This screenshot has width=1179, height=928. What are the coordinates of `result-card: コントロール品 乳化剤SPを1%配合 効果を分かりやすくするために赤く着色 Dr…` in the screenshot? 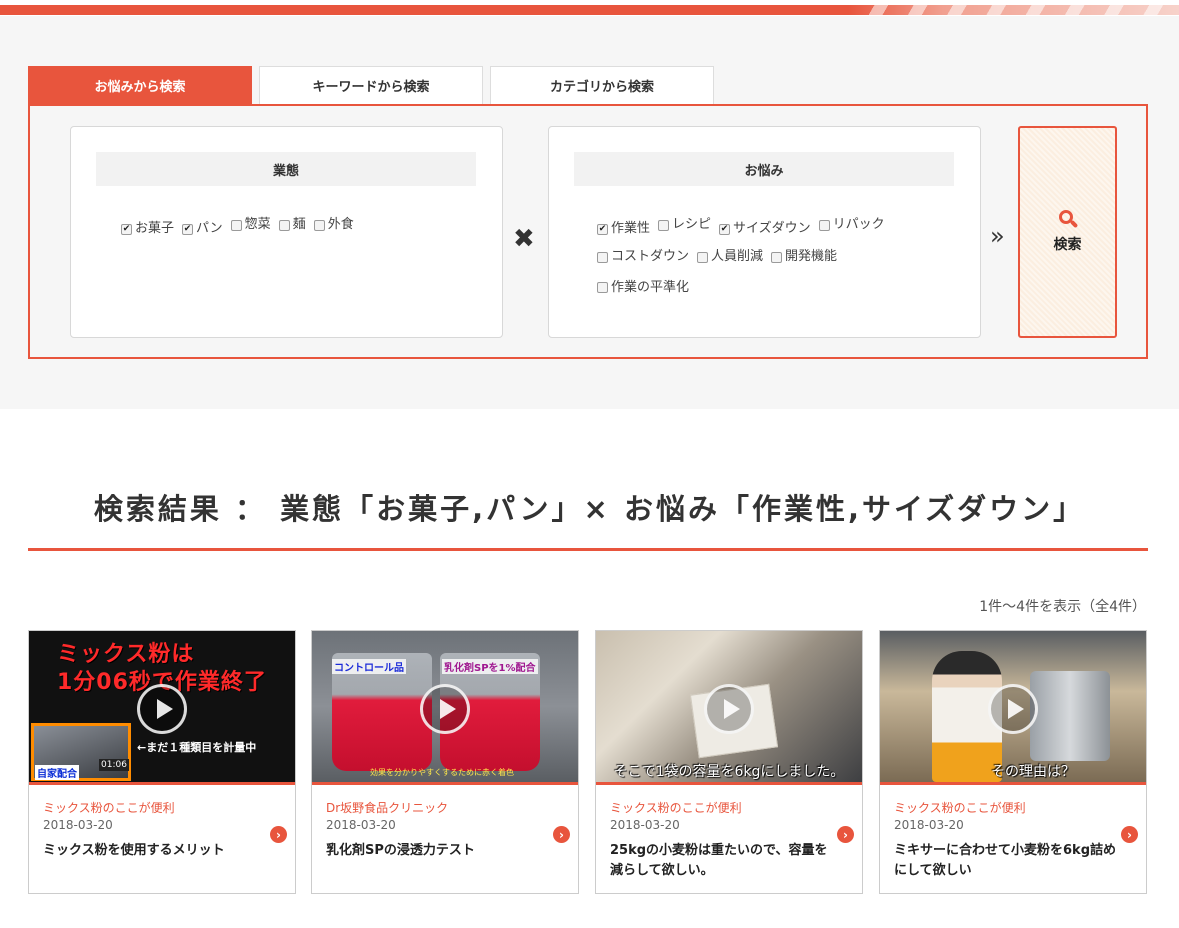 It's located at (445, 762).